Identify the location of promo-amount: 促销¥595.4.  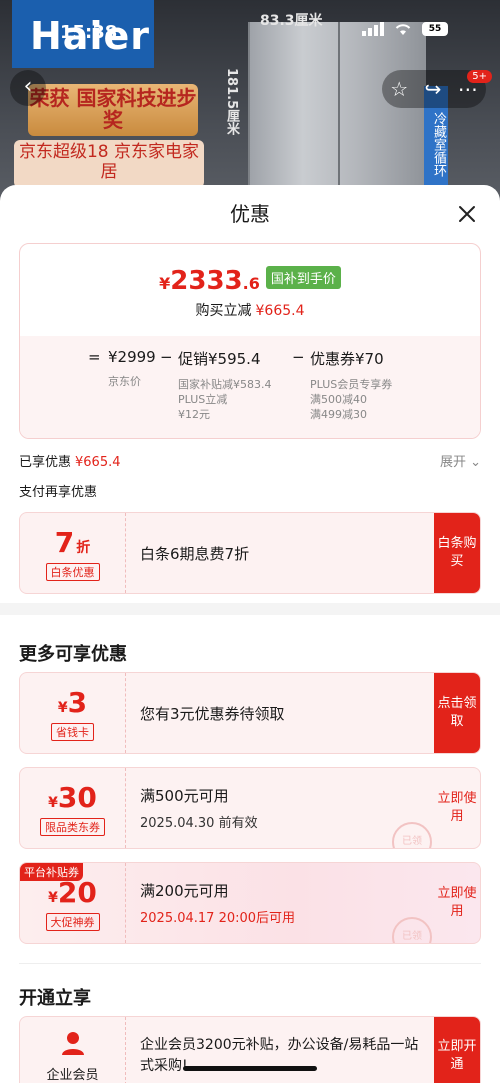
(219, 359).